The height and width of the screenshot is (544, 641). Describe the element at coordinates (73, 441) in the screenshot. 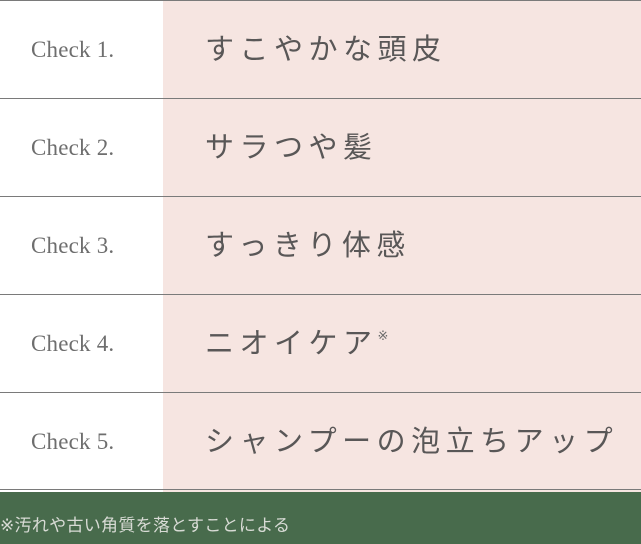

I see `check-number-label: Check 5.` at that location.